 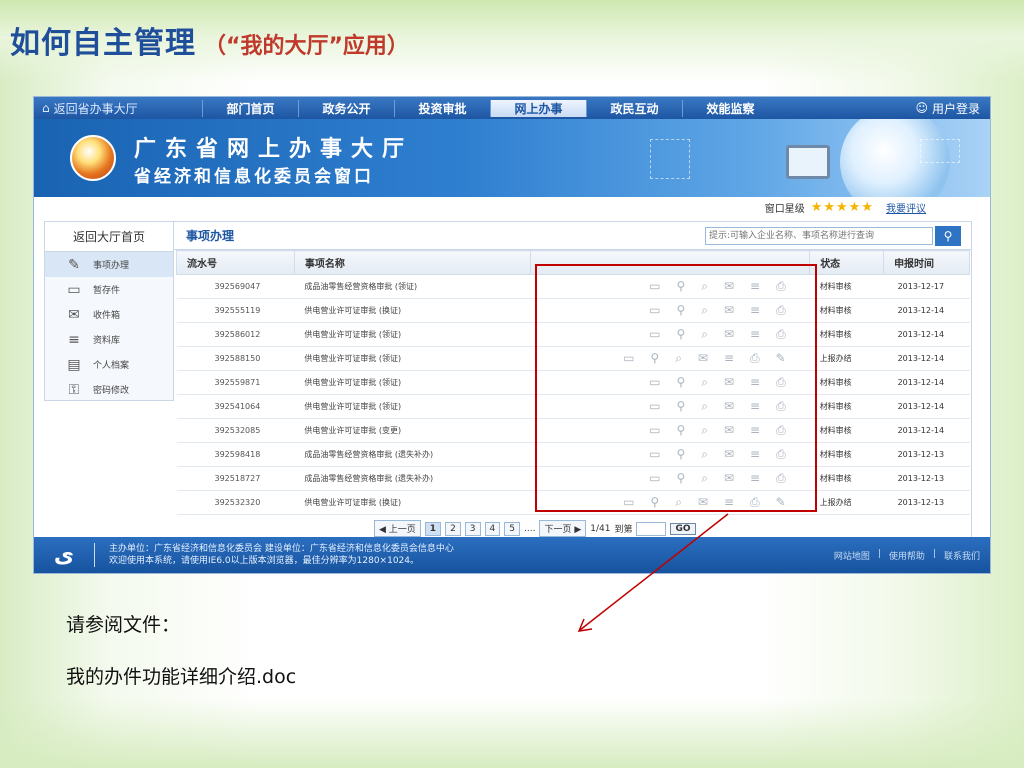 I want to click on nav-item-interaction: 政民互动, so click(x=634, y=108).